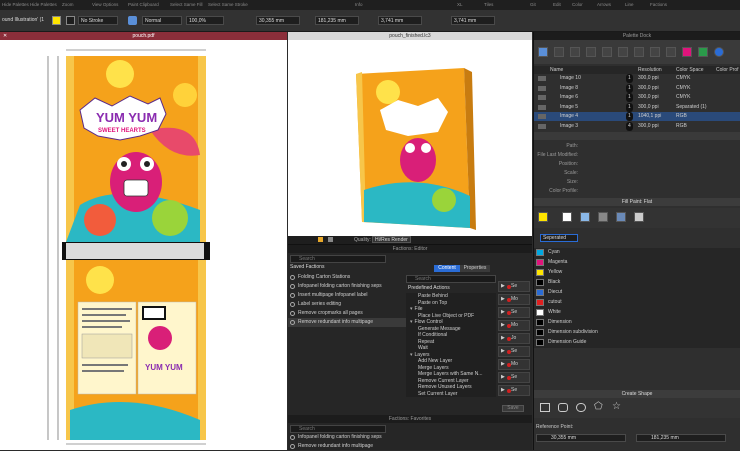 The image size is (740, 451). I want to click on save-button: Save, so click(513, 408).